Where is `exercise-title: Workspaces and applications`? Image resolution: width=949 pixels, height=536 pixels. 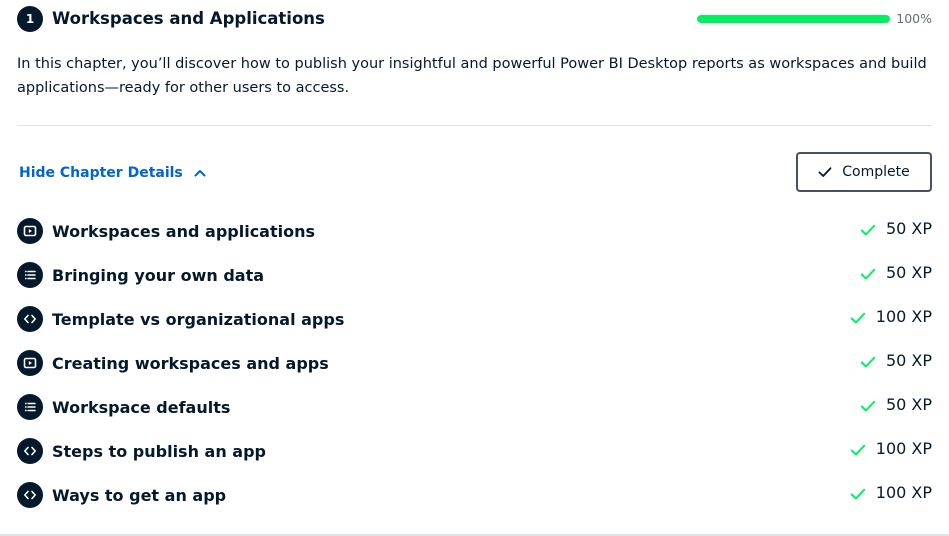
exercise-title: Workspaces and applications is located at coordinates (184, 231).